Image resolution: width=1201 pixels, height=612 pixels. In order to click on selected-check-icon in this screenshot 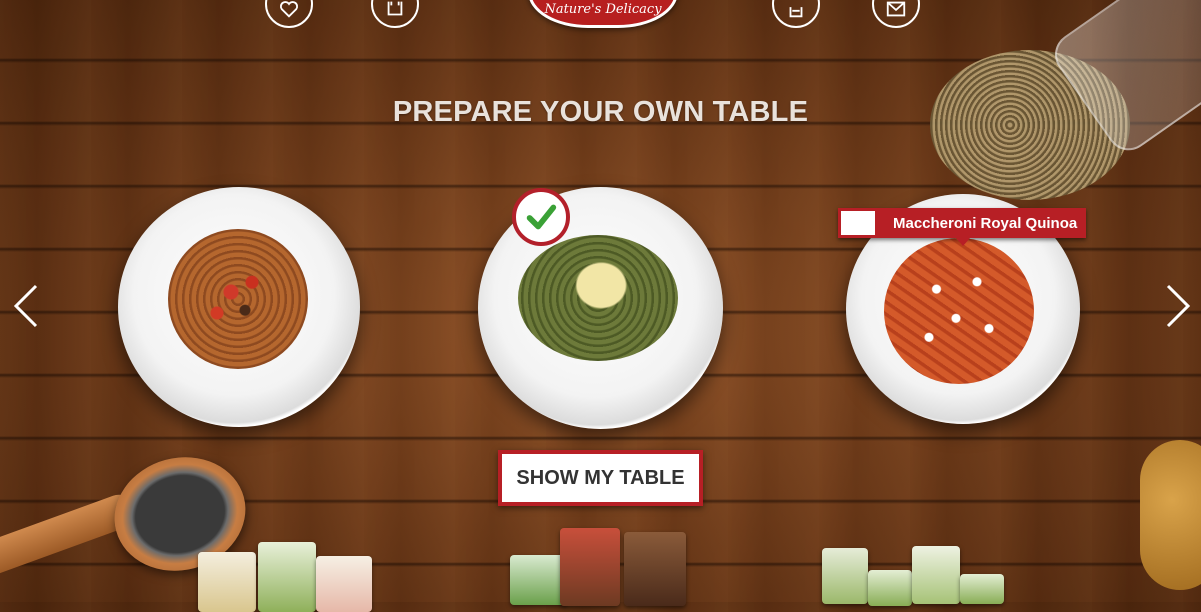, I will do `click(541, 217)`.